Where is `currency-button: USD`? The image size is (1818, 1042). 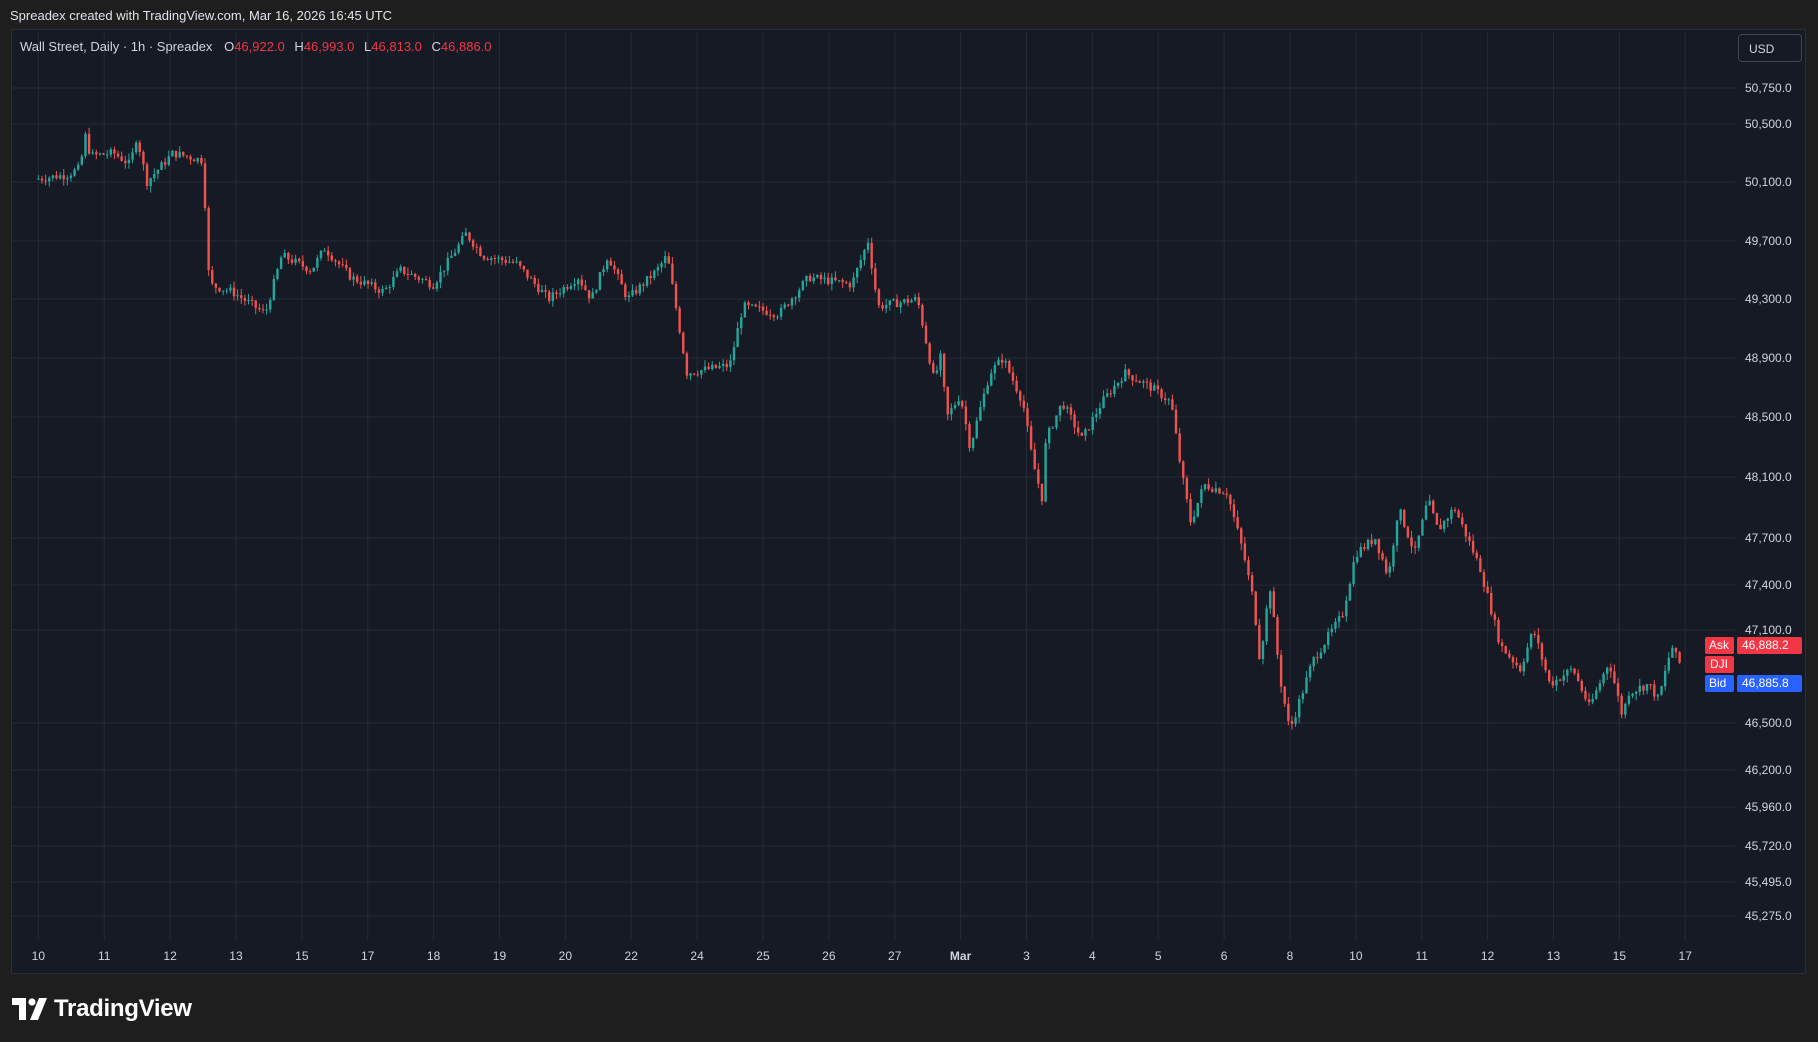 currency-button: USD is located at coordinates (1770, 48).